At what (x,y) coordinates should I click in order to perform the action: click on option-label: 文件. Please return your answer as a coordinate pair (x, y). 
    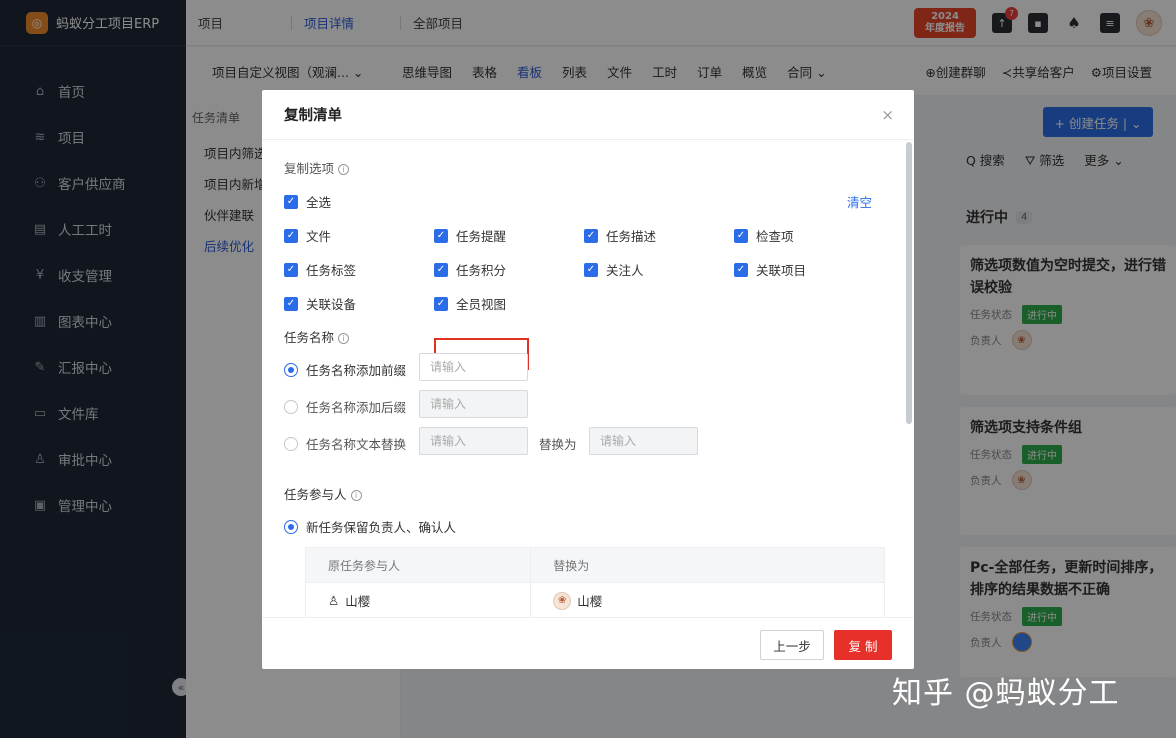
    Looking at the image, I should click on (319, 236).